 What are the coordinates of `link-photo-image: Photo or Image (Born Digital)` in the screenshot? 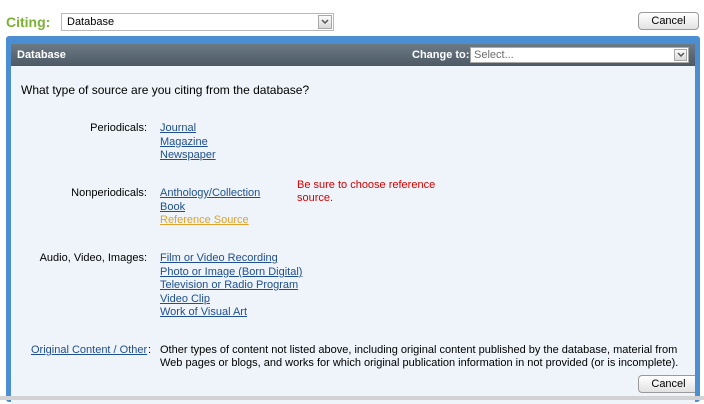 It's located at (231, 272).